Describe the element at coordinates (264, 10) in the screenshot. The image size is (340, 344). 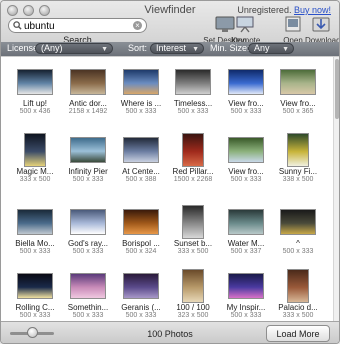
I see `registration-text: Unregistered.` at that location.